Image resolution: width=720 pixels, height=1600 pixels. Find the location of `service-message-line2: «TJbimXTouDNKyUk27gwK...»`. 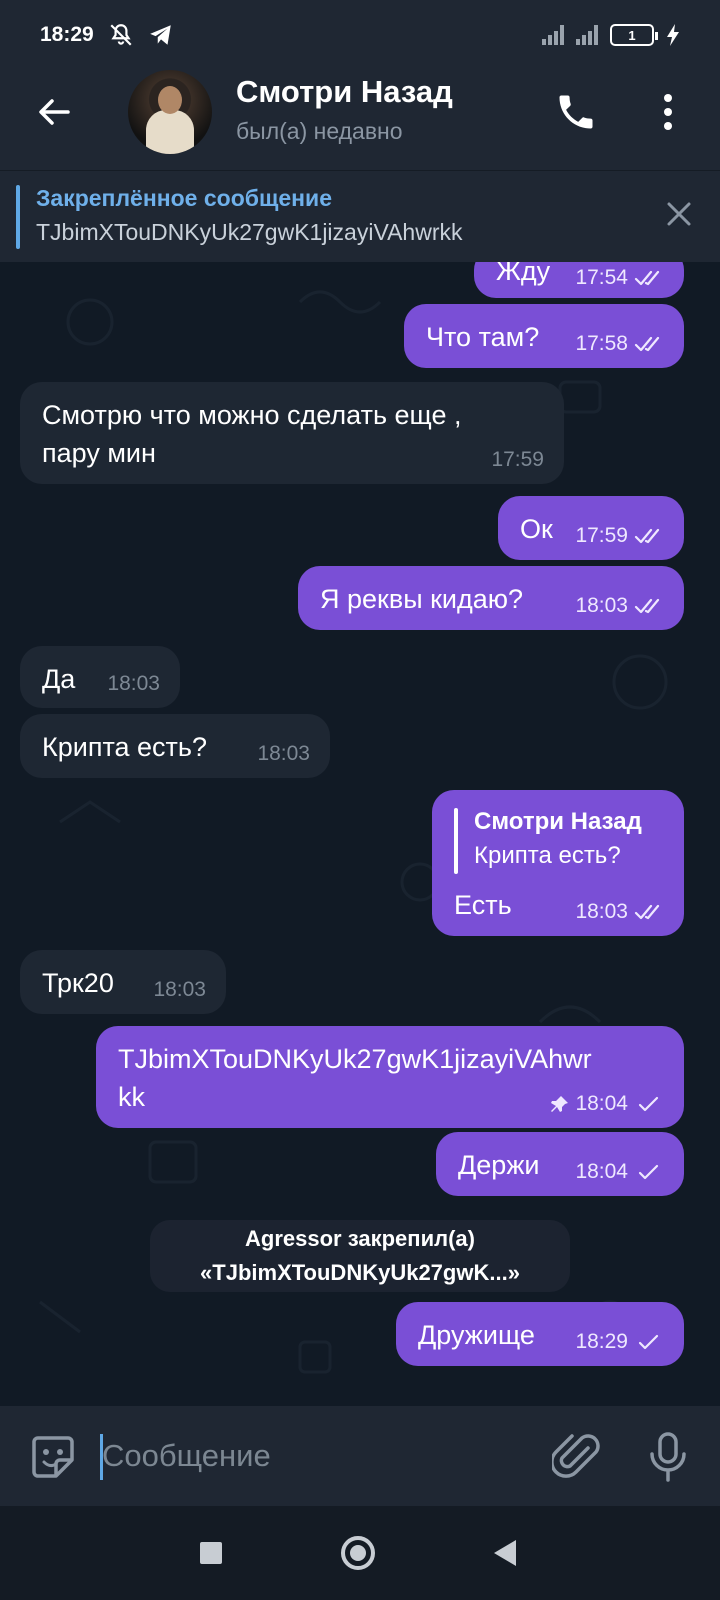

service-message-line2: «TJbimXTouDNKyUk27gwK...» is located at coordinates (360, 1272).